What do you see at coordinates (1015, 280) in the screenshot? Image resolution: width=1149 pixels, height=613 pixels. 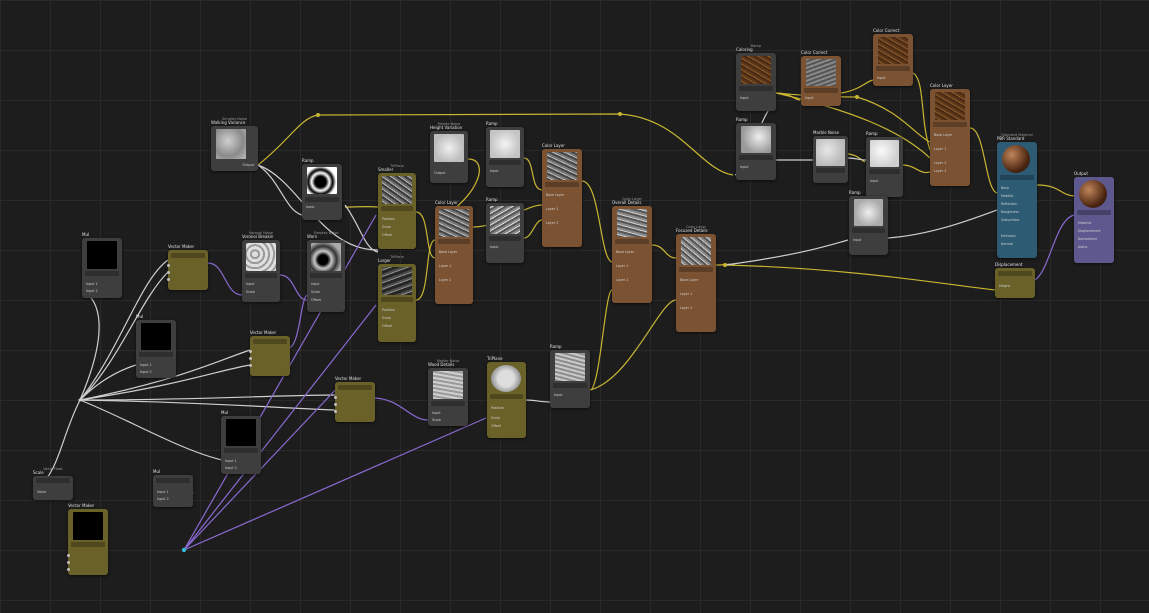 I see `node-displacement: Displacement Height` at bounding box center [1015, 280].